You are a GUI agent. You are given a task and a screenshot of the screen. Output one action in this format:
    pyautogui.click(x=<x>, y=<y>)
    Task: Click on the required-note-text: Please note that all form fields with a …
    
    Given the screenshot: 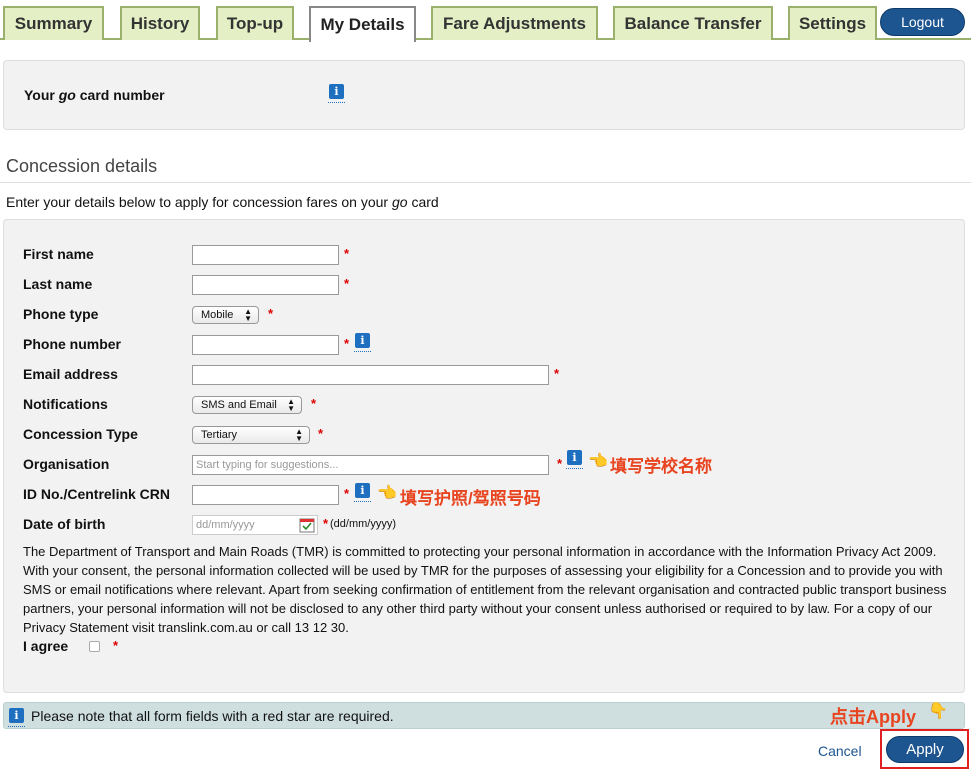 What is the action you would take?
    pyautogui.click(x=212, y=715)
    